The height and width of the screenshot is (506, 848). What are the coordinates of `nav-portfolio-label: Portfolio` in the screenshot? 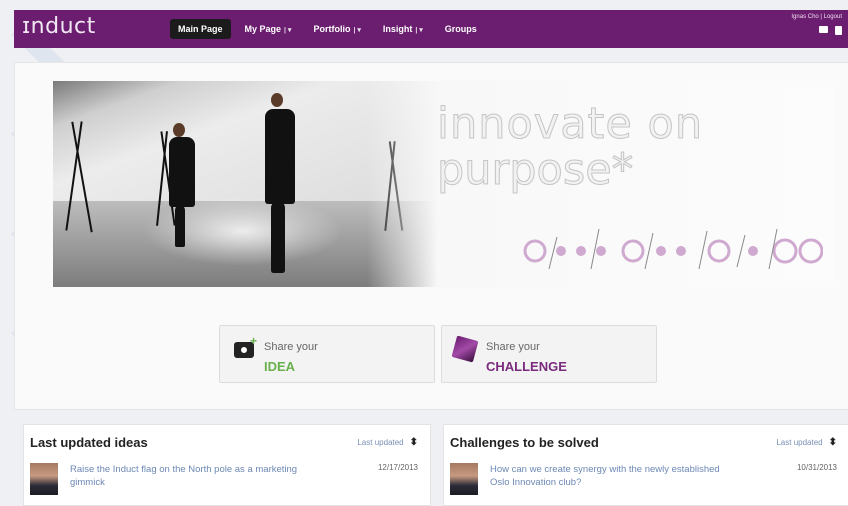 It's located at (332, 29).